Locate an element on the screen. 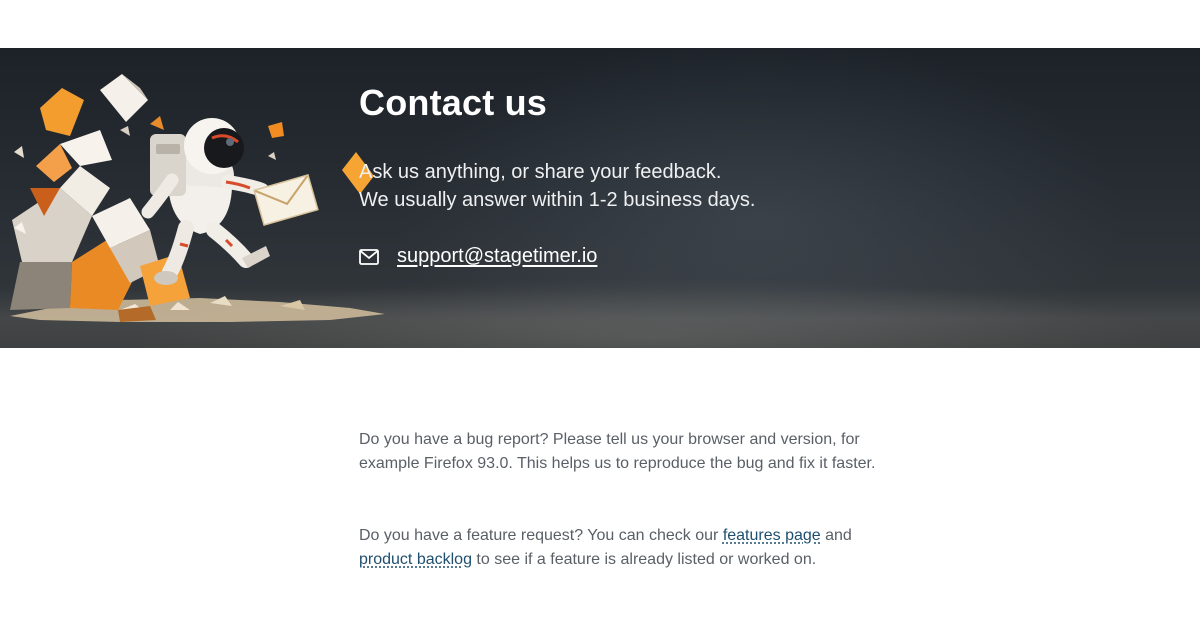  support-email-link: support@stagetimer.io is located at coordinates (497, 256).